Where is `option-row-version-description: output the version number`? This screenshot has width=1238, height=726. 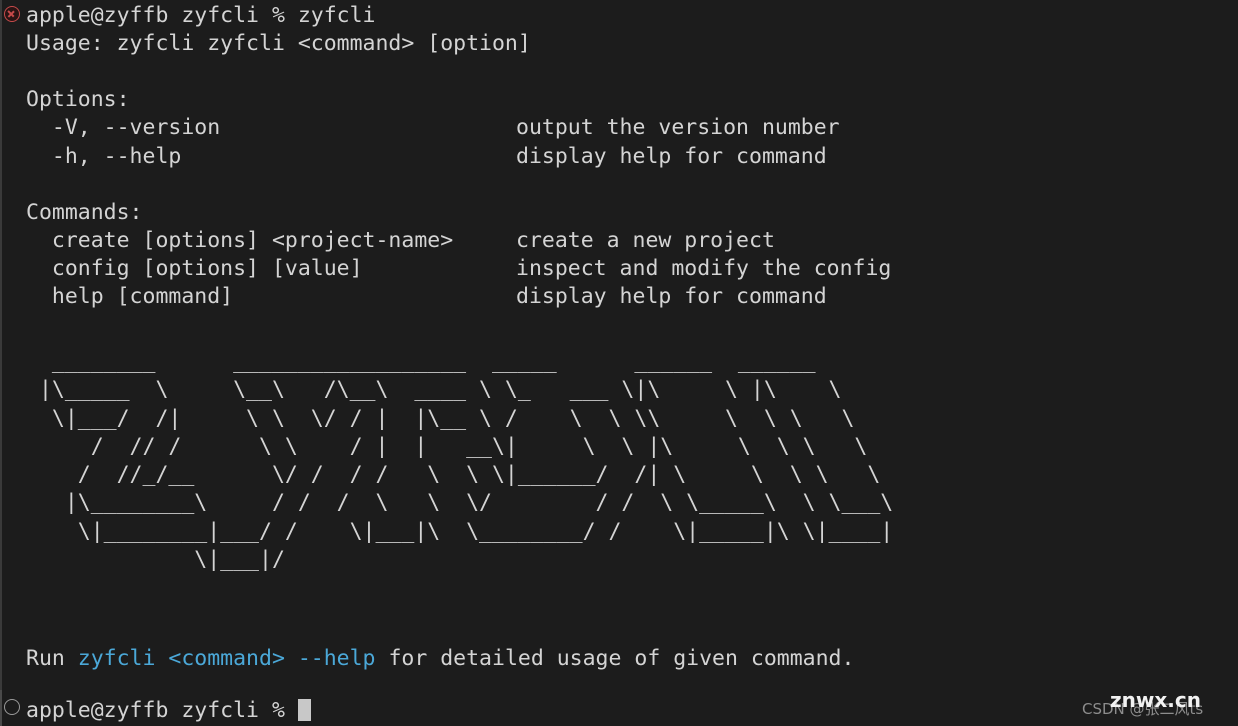
option-row-version-description: output the version number is located at coordinates (678, 127).